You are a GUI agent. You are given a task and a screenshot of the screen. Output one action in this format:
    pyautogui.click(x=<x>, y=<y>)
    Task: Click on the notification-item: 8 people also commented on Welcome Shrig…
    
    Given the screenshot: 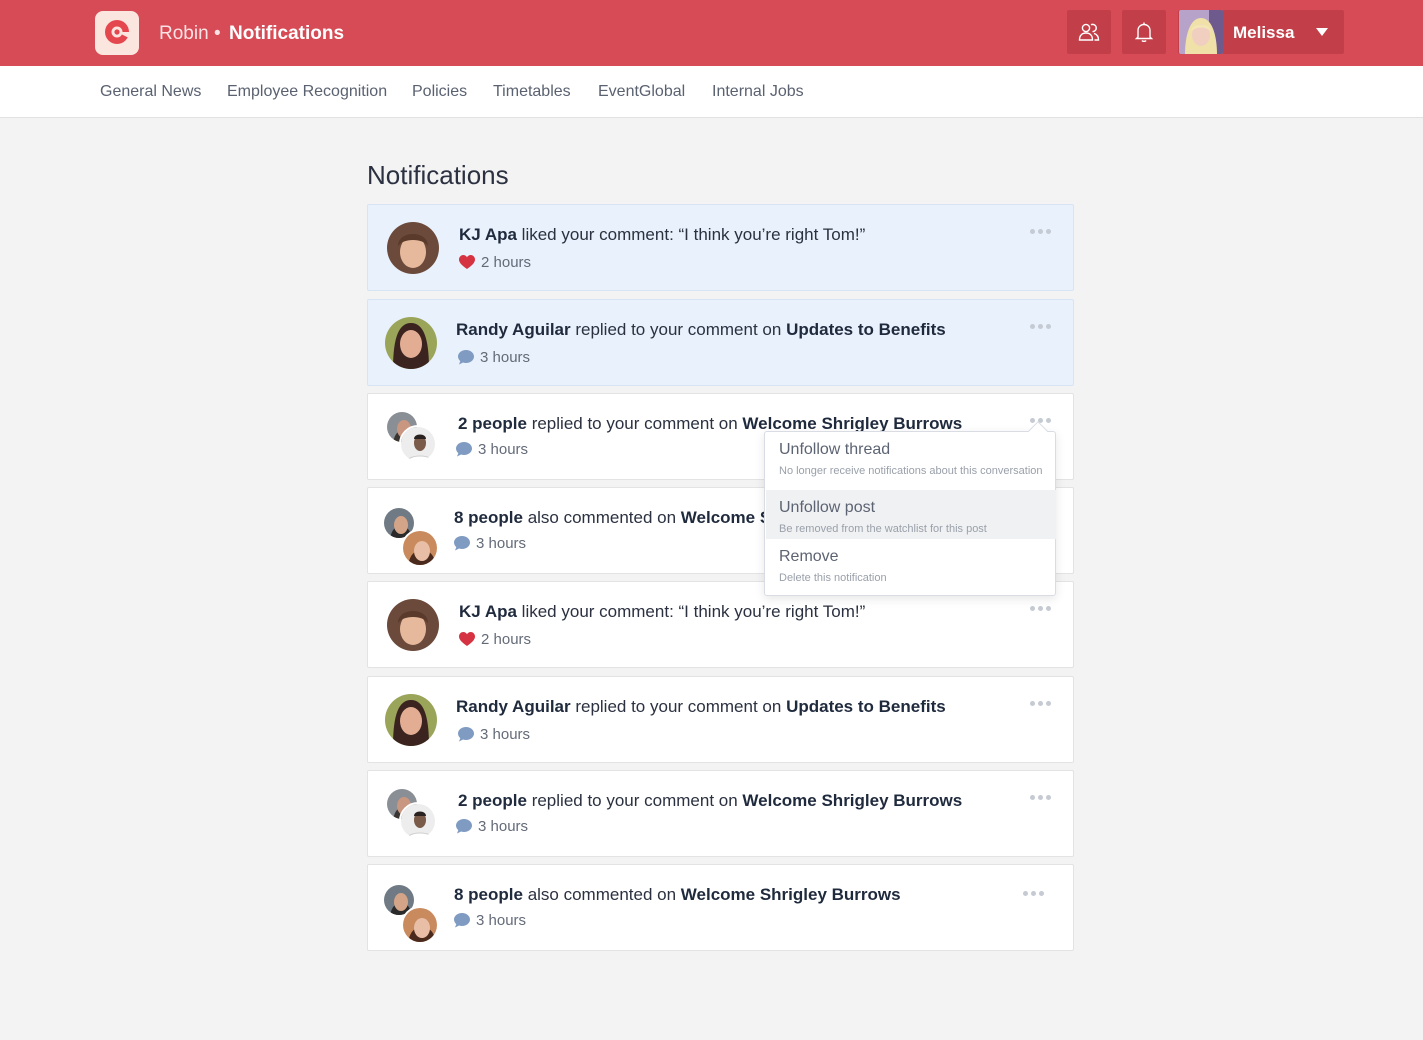 What is the action you would take?
    pyautogui.click(x=720, y=907)
    